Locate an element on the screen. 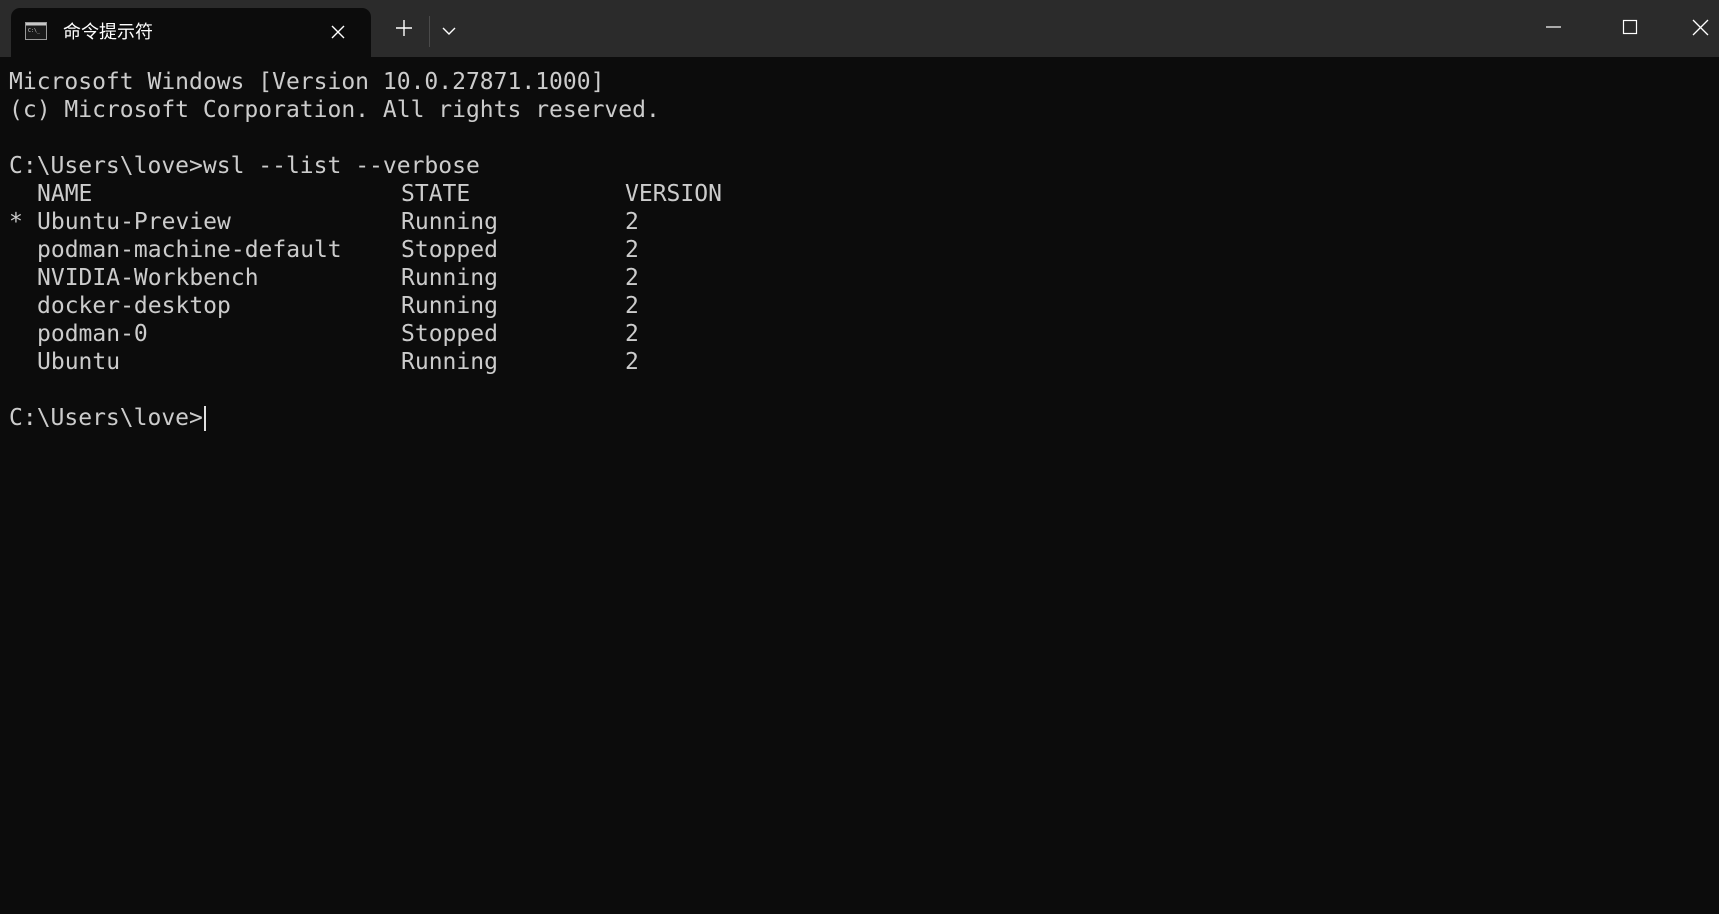  distro-name: NVIDIA-Workbench is located at coordinates (148, 278).